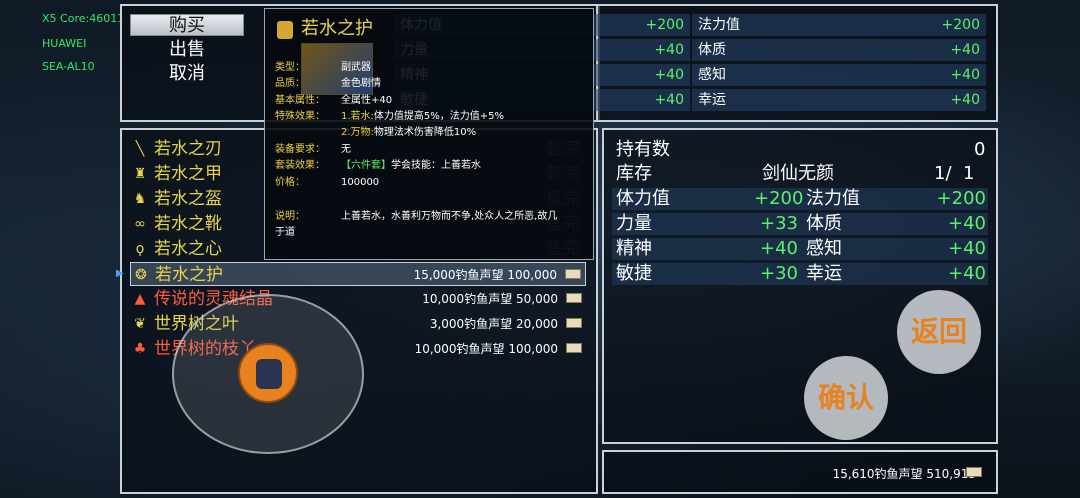 This screenshot has height=498, width=1080. What do you see at coordinates (357, 132) in the screenshot?
I see `special-2-name: 2.万物:` at bounding box center [357, 132].